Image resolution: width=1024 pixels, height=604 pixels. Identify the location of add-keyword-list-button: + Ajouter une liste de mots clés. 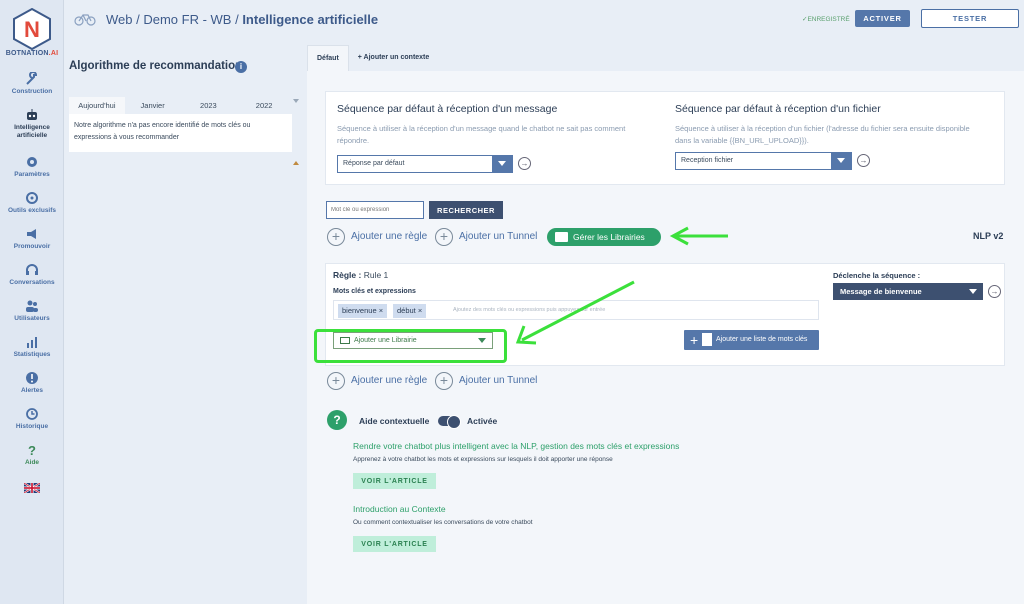
(751, 340).